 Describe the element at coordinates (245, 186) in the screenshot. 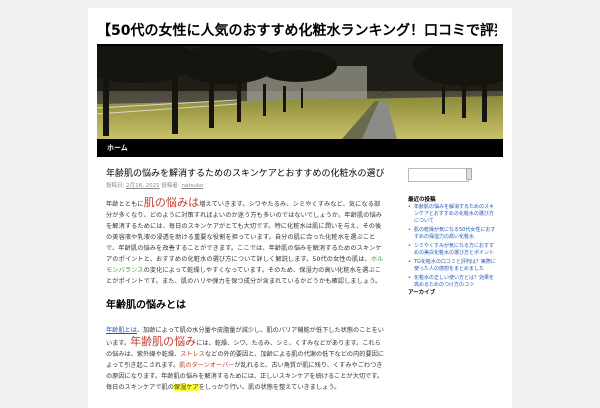

I see `post-meta: 投稿日: 2月16, 2021 投稿者: natsuko` at that location.